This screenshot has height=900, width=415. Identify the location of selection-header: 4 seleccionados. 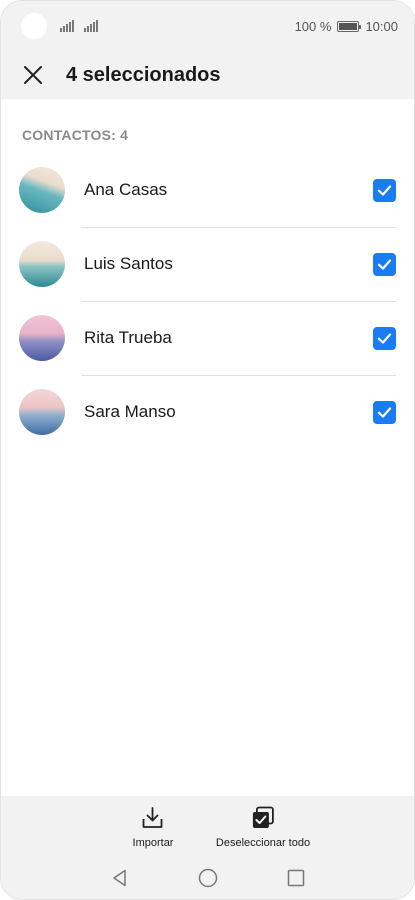
(207, 75).